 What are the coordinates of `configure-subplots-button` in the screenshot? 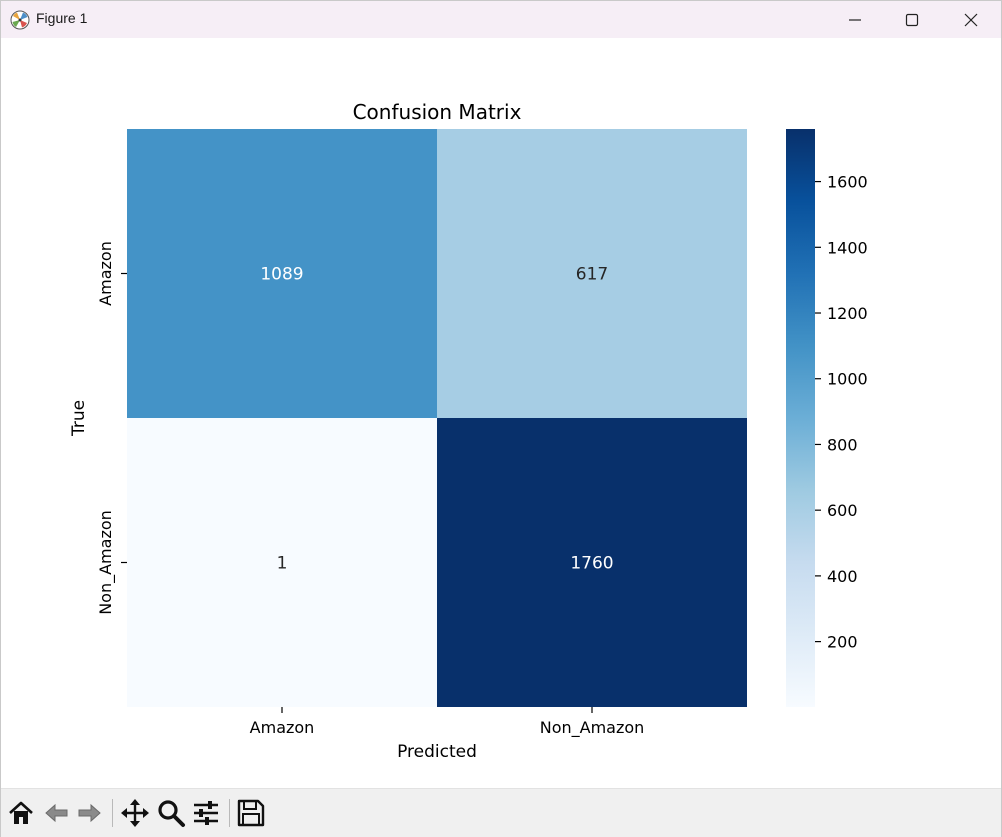 It's located at (206, 813).